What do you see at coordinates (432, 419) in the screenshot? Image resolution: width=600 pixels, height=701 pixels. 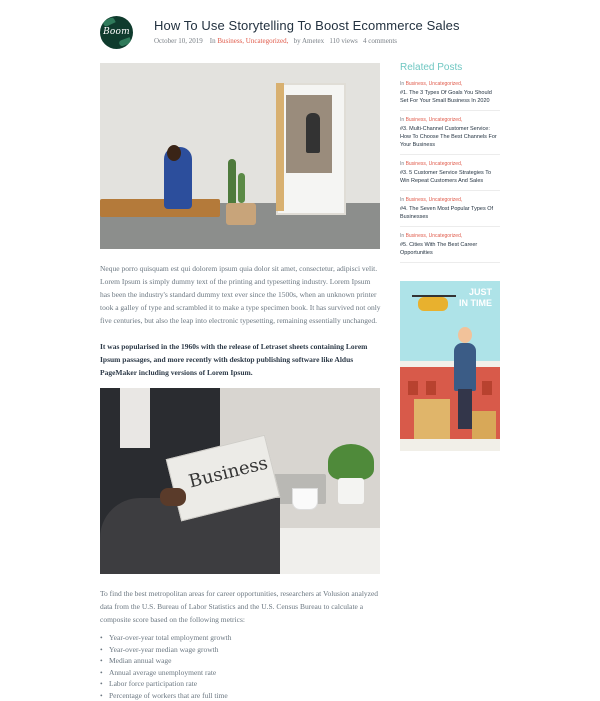 I see `boxes-illustration` at bounding box center [432, 419].